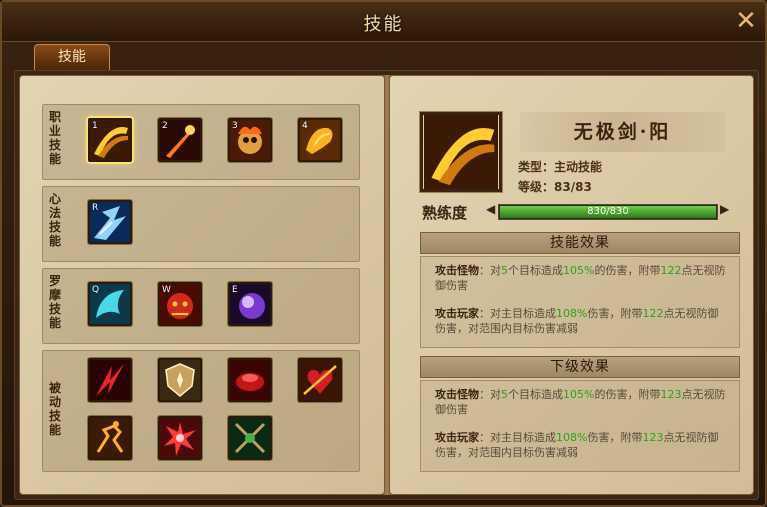 The height and width of the screenshot is (507, 767). Describe the element at coordinates (320, 140) in the screenshot. I see `skill-slot-4: 4` at that location.